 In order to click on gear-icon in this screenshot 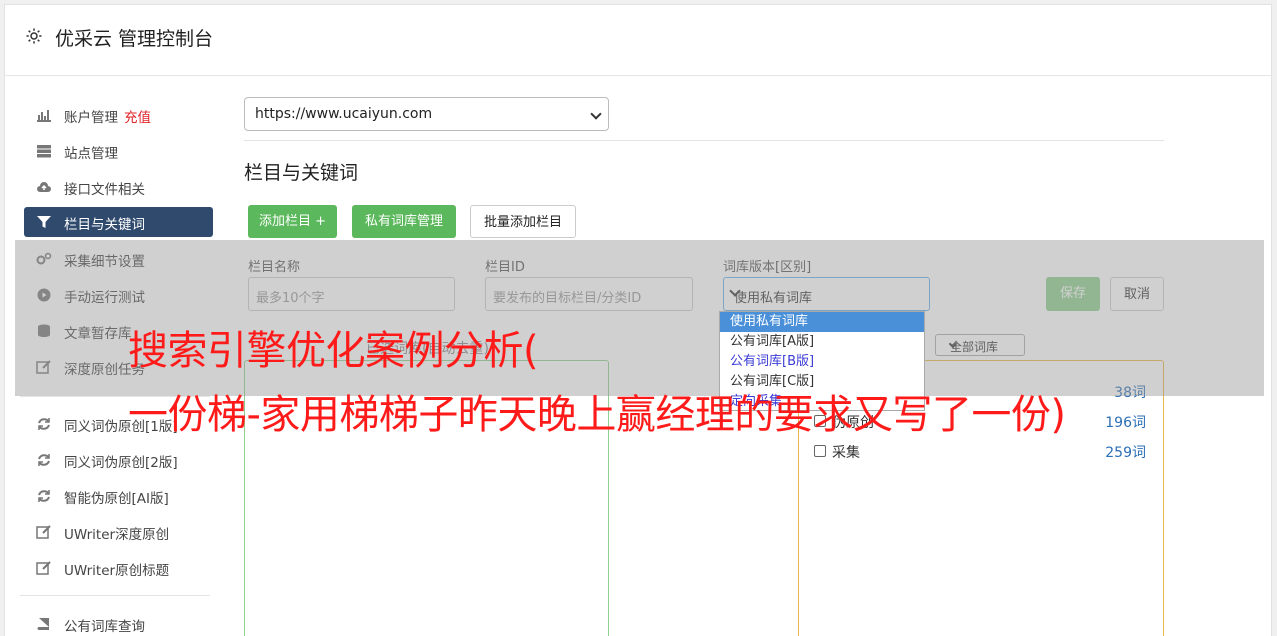, I will do `click(34, 36)`.